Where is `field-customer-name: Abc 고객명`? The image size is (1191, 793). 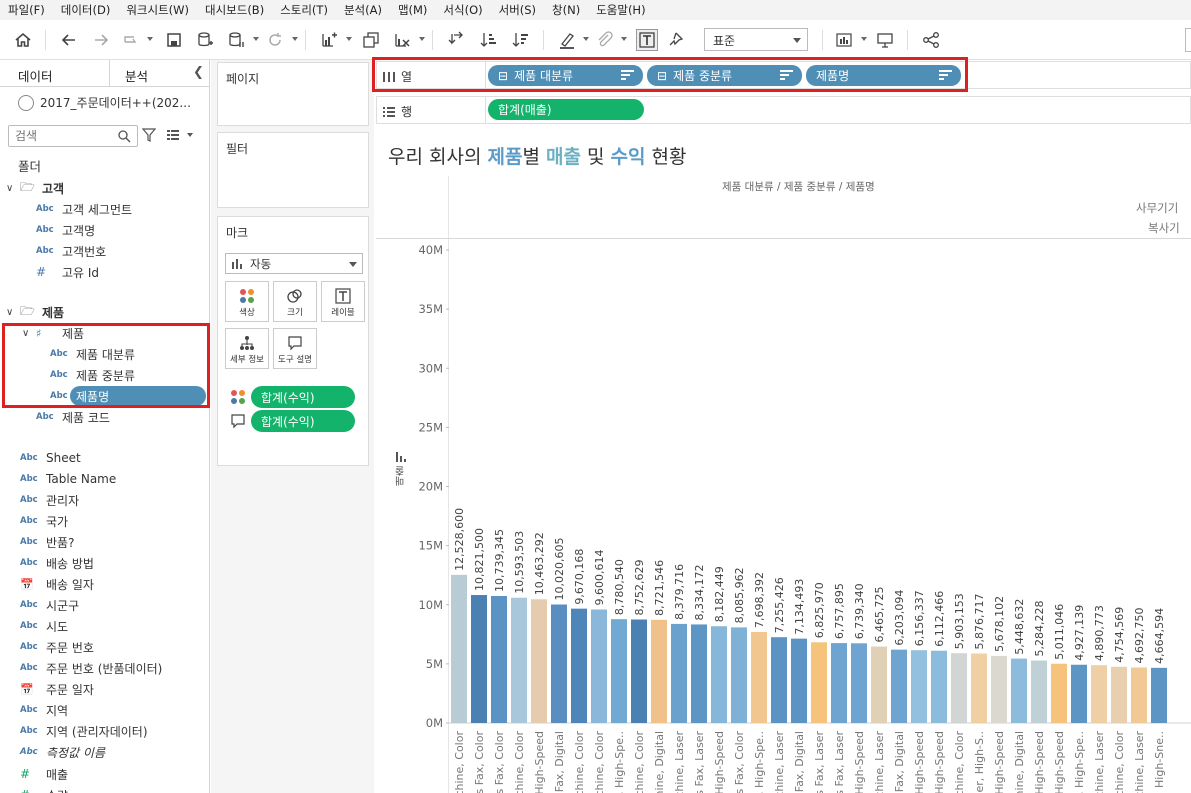
field-customer-name: Abc 고객명 is located at coordinates (65, 230).